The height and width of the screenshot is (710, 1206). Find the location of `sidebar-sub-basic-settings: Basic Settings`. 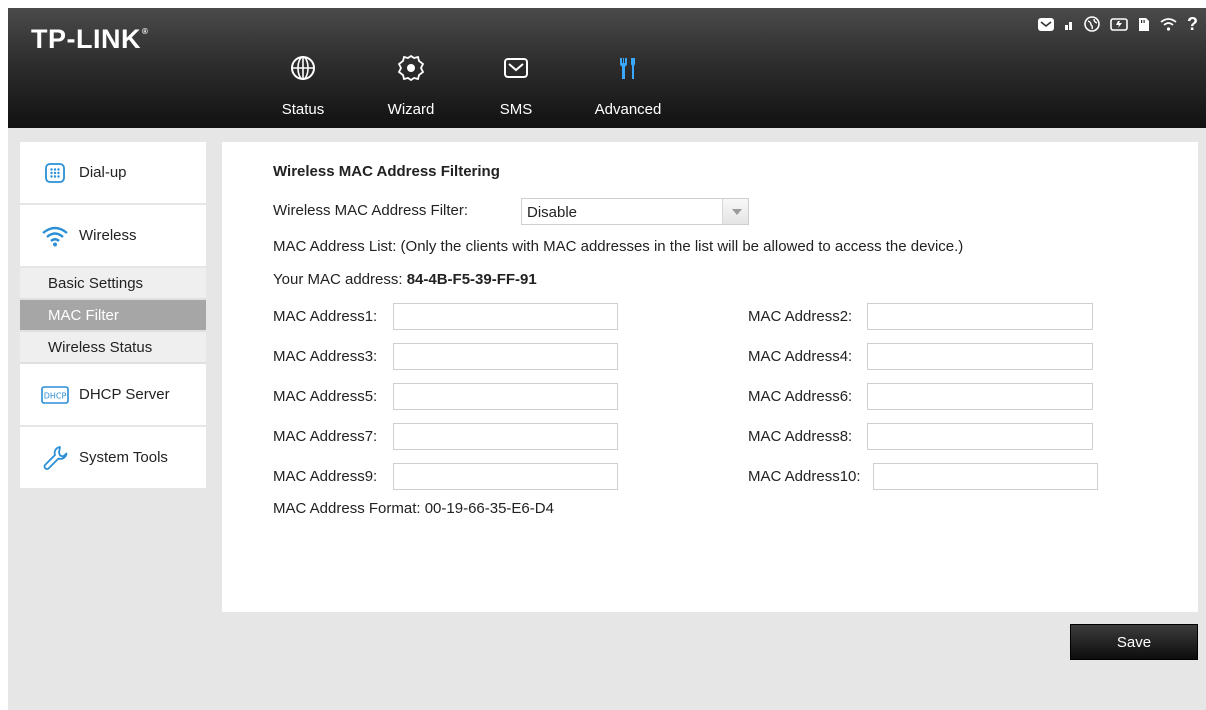

sidebar-sub-basic-settings: Basic Settings is located at coordinates (113, 284).